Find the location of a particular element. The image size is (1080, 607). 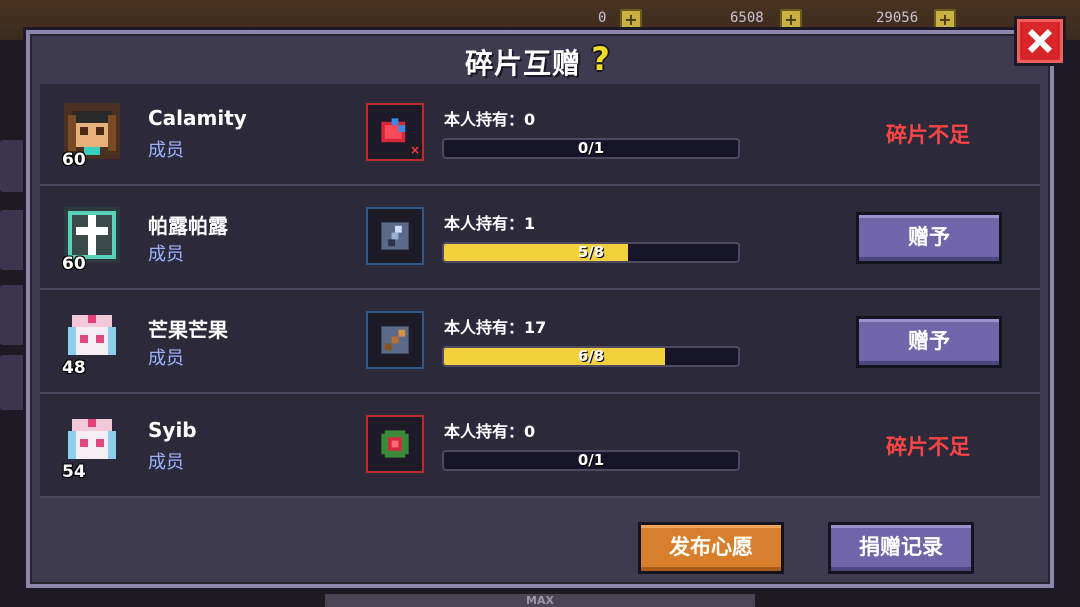

dialog-title-text: 碎片互赠 is located at coordinates (522, 63).